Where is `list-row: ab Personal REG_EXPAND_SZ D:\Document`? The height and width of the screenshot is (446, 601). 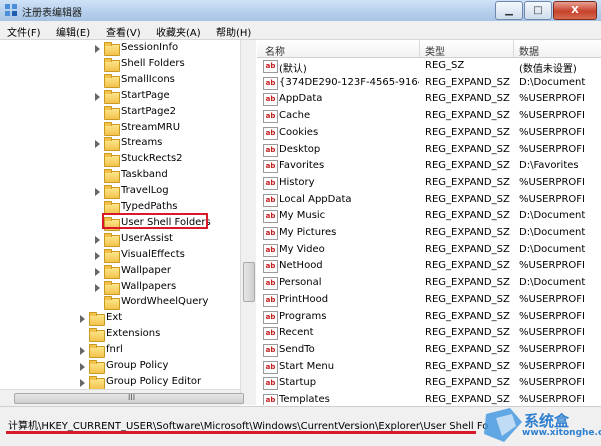 list-row: ab Personal REG_EXPAND_SZ D:\Document is located at coordinates (429, 283).